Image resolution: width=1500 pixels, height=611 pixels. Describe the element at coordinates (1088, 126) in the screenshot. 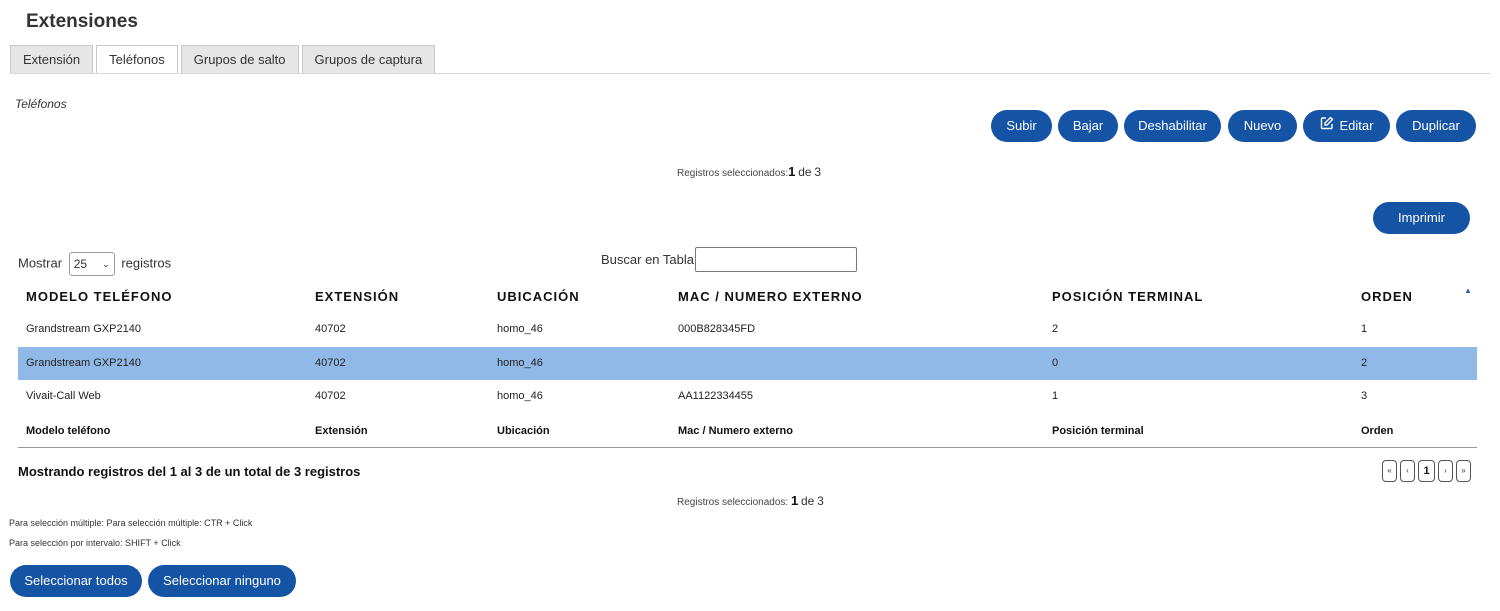

I see `move-down-button: Bajar` at that location.